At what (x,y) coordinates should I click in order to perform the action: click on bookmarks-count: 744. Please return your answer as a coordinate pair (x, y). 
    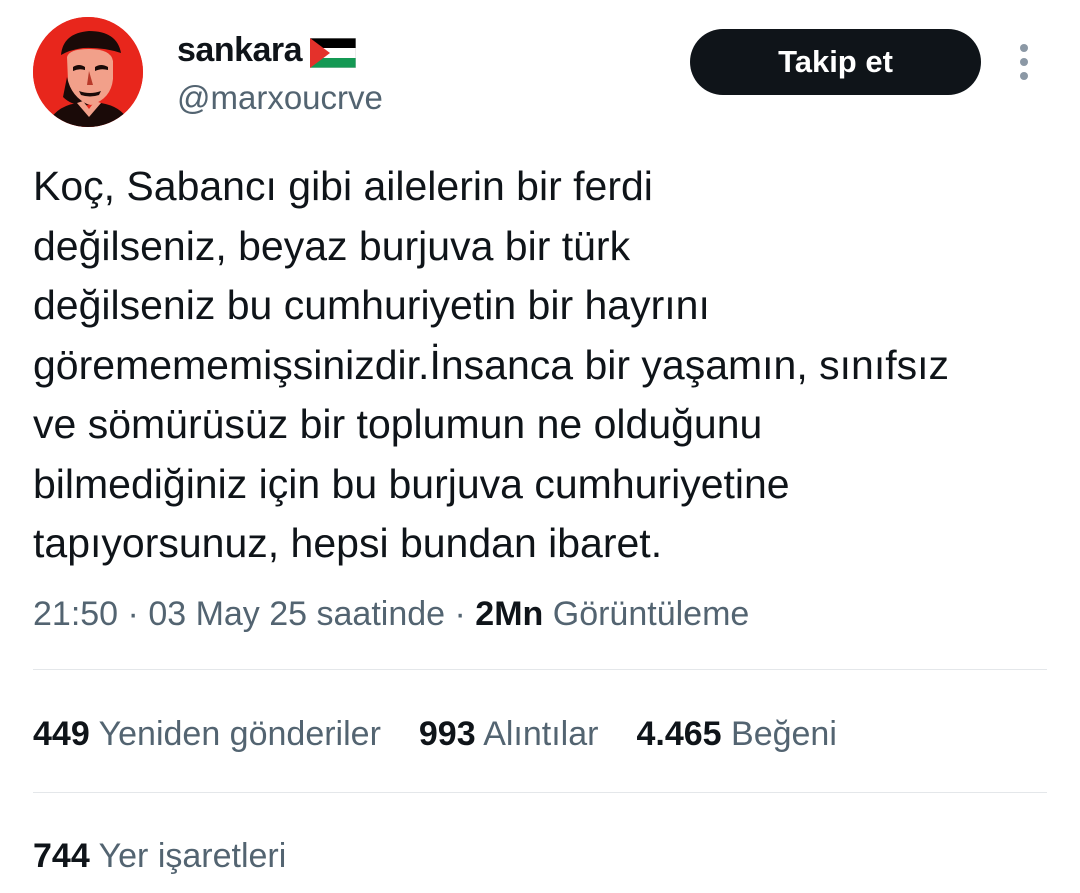
    Looking at the image, I should click on (61, 856).